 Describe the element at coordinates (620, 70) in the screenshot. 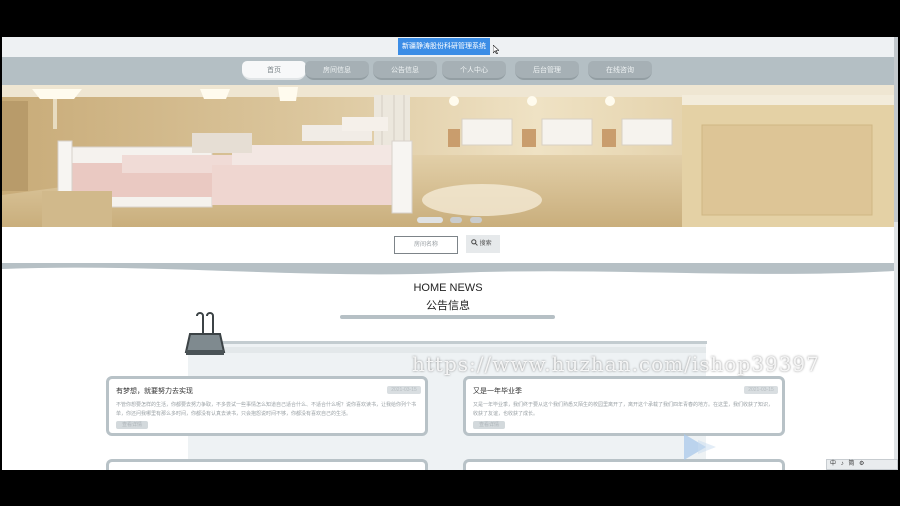

I see `nav-item-online-consult: 在线咨询` at that location.